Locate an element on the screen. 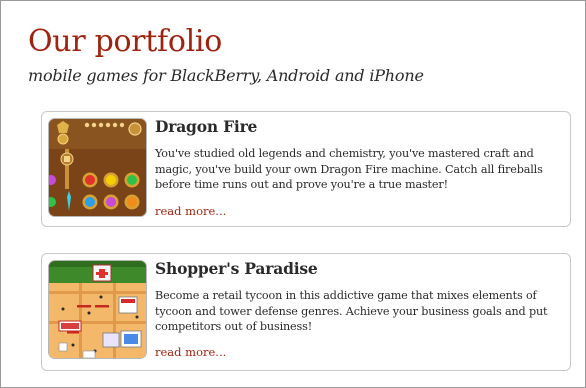  dragon-fire-thumbnail-icon is located at coordinates (97, 167).